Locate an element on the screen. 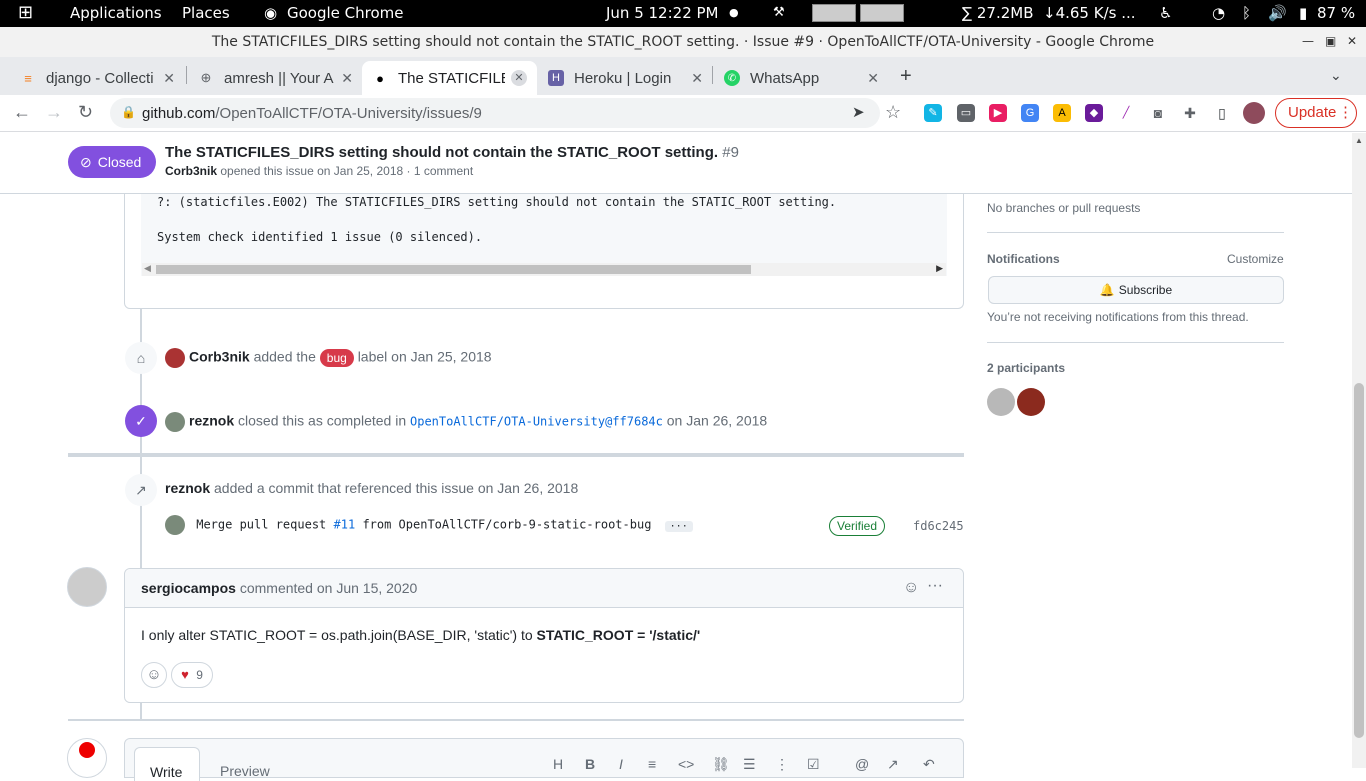 This screenshot has height=781, width=1366. lock-icon: 🔒 is located at coordinates (128, 112).